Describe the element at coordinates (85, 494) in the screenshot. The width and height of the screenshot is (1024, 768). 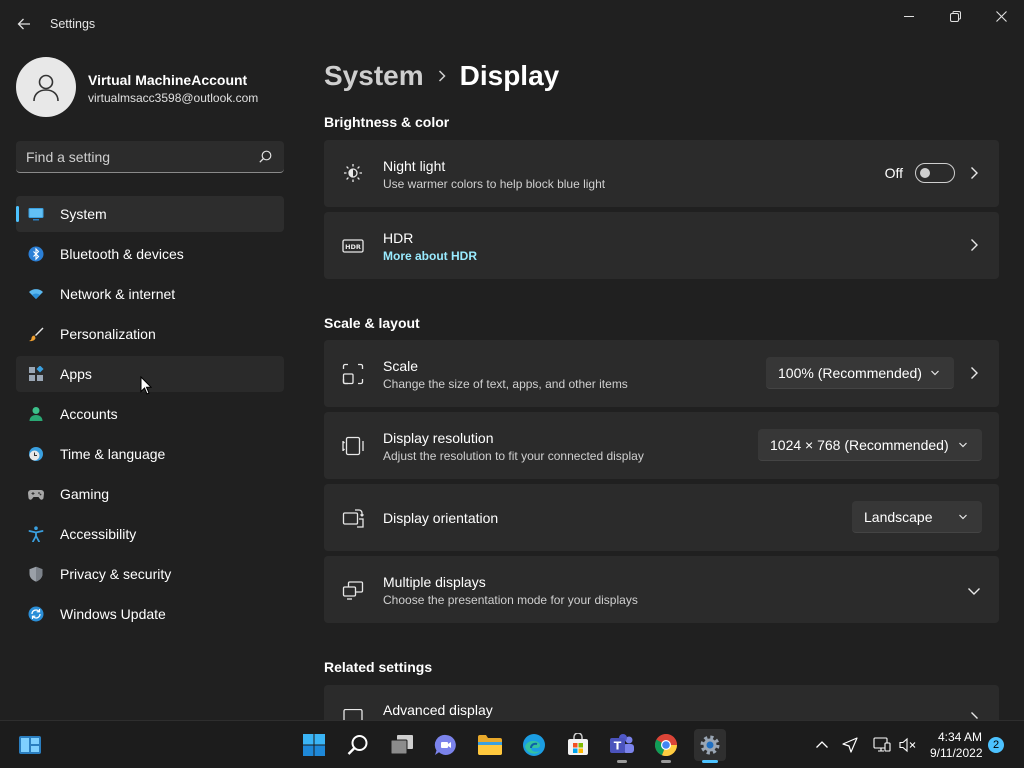
I see `sidebar-item-label: Gaming` at that location.